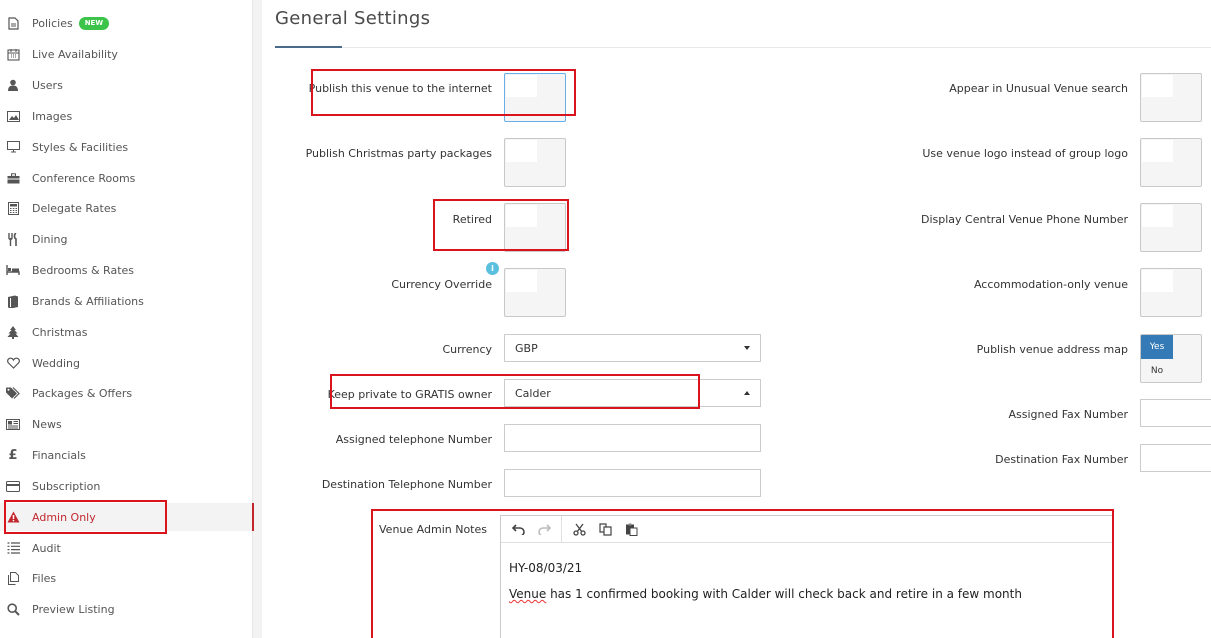  Describe the element at coordinates (1171, 162) in the screenshot. I see `venue-logo-toggle` at that location.